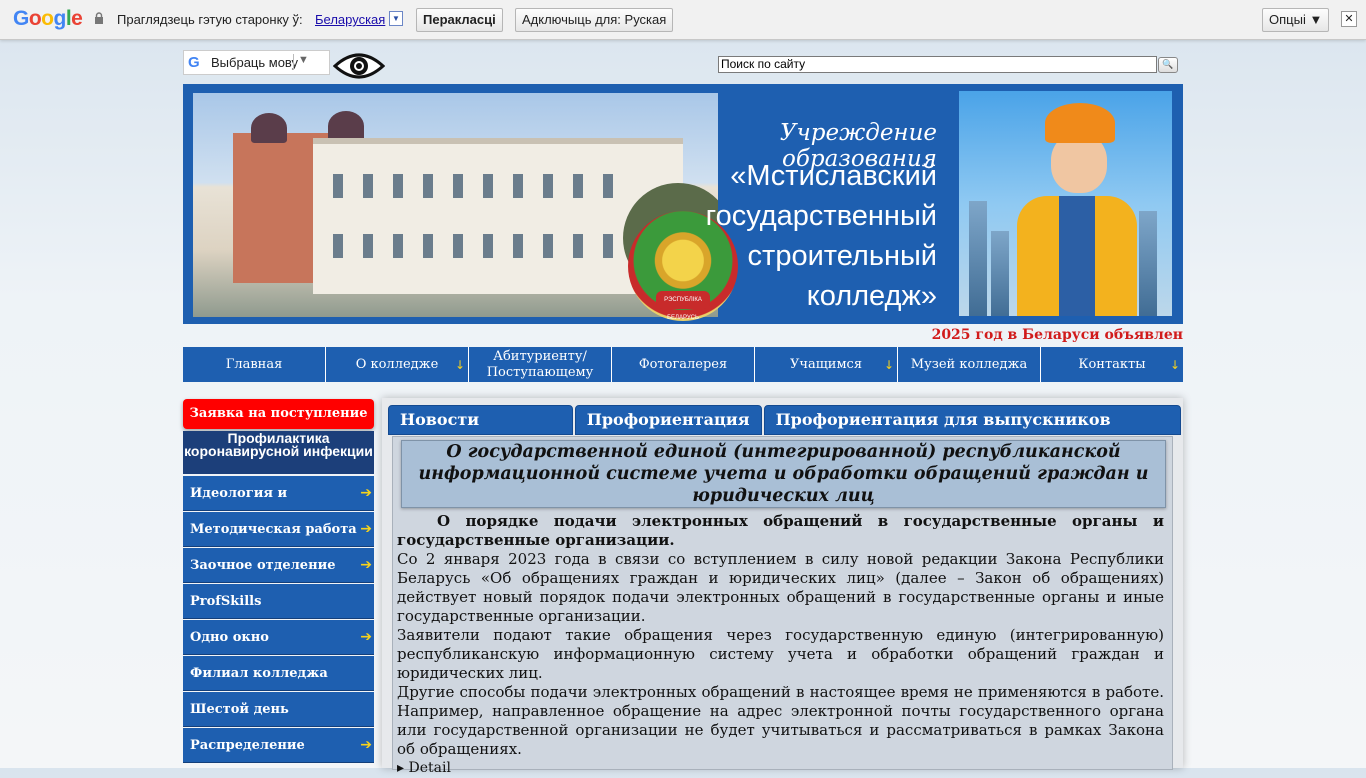 Image resolution: width=1366 pixels, height=778 pixels. I want to click on sidebar-item-methodical: Методическая работа ➔, so click(278, 529).